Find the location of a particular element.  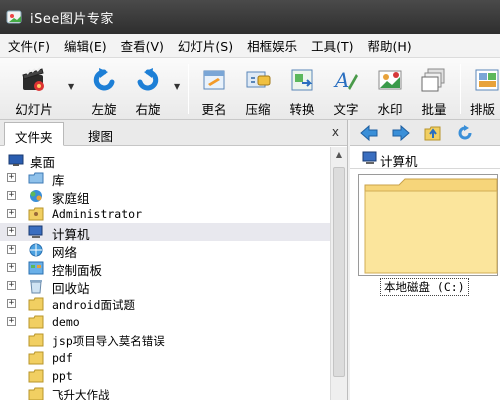

tree-item-label: pdf is located at coordinates (62, 358).